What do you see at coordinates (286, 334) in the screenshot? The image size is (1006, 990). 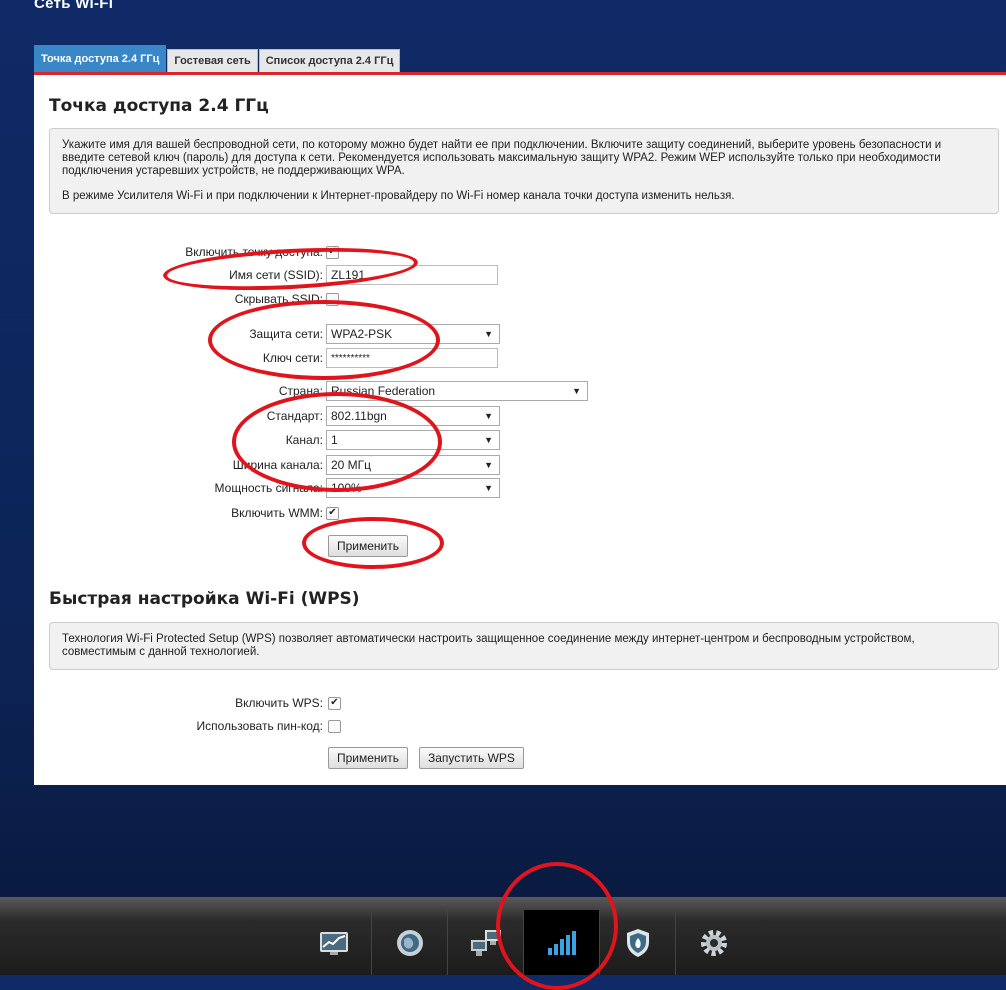 I see `security-label: Защита сети:` at bounding box center [286, 334].